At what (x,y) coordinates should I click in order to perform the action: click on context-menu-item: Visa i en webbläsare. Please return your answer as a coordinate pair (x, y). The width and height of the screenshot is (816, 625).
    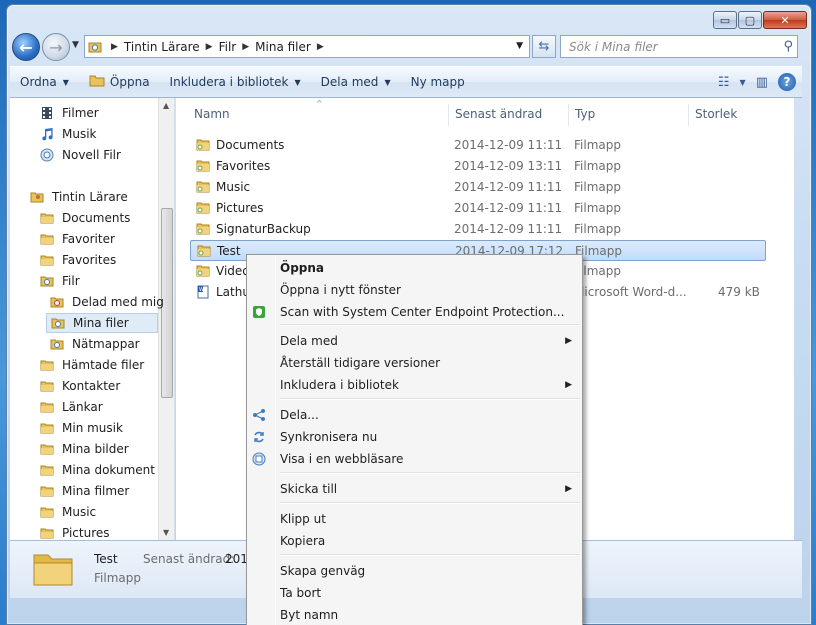
    Looking at the image, I should click on (414, 459).